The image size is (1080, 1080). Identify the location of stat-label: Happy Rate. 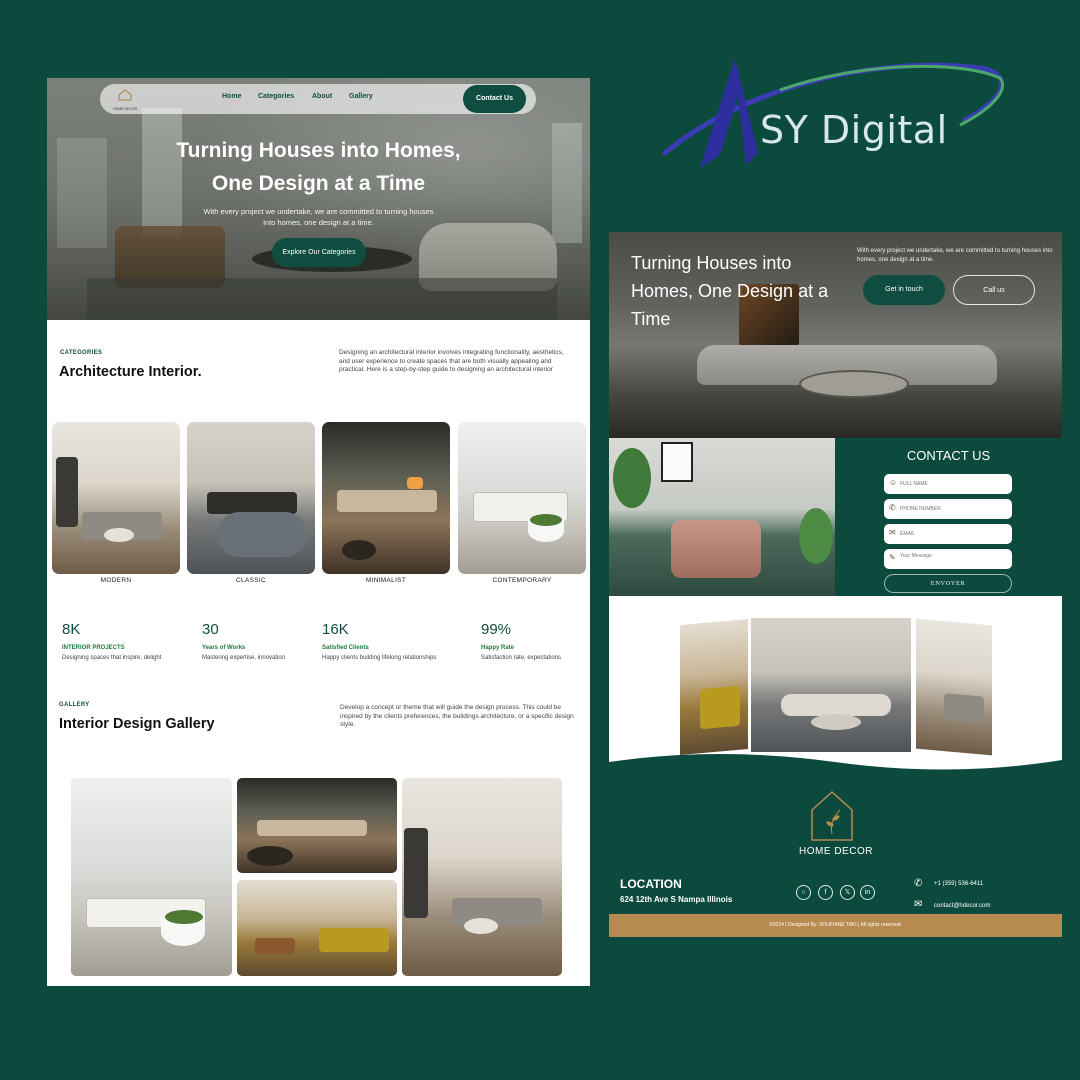
(498, 648).